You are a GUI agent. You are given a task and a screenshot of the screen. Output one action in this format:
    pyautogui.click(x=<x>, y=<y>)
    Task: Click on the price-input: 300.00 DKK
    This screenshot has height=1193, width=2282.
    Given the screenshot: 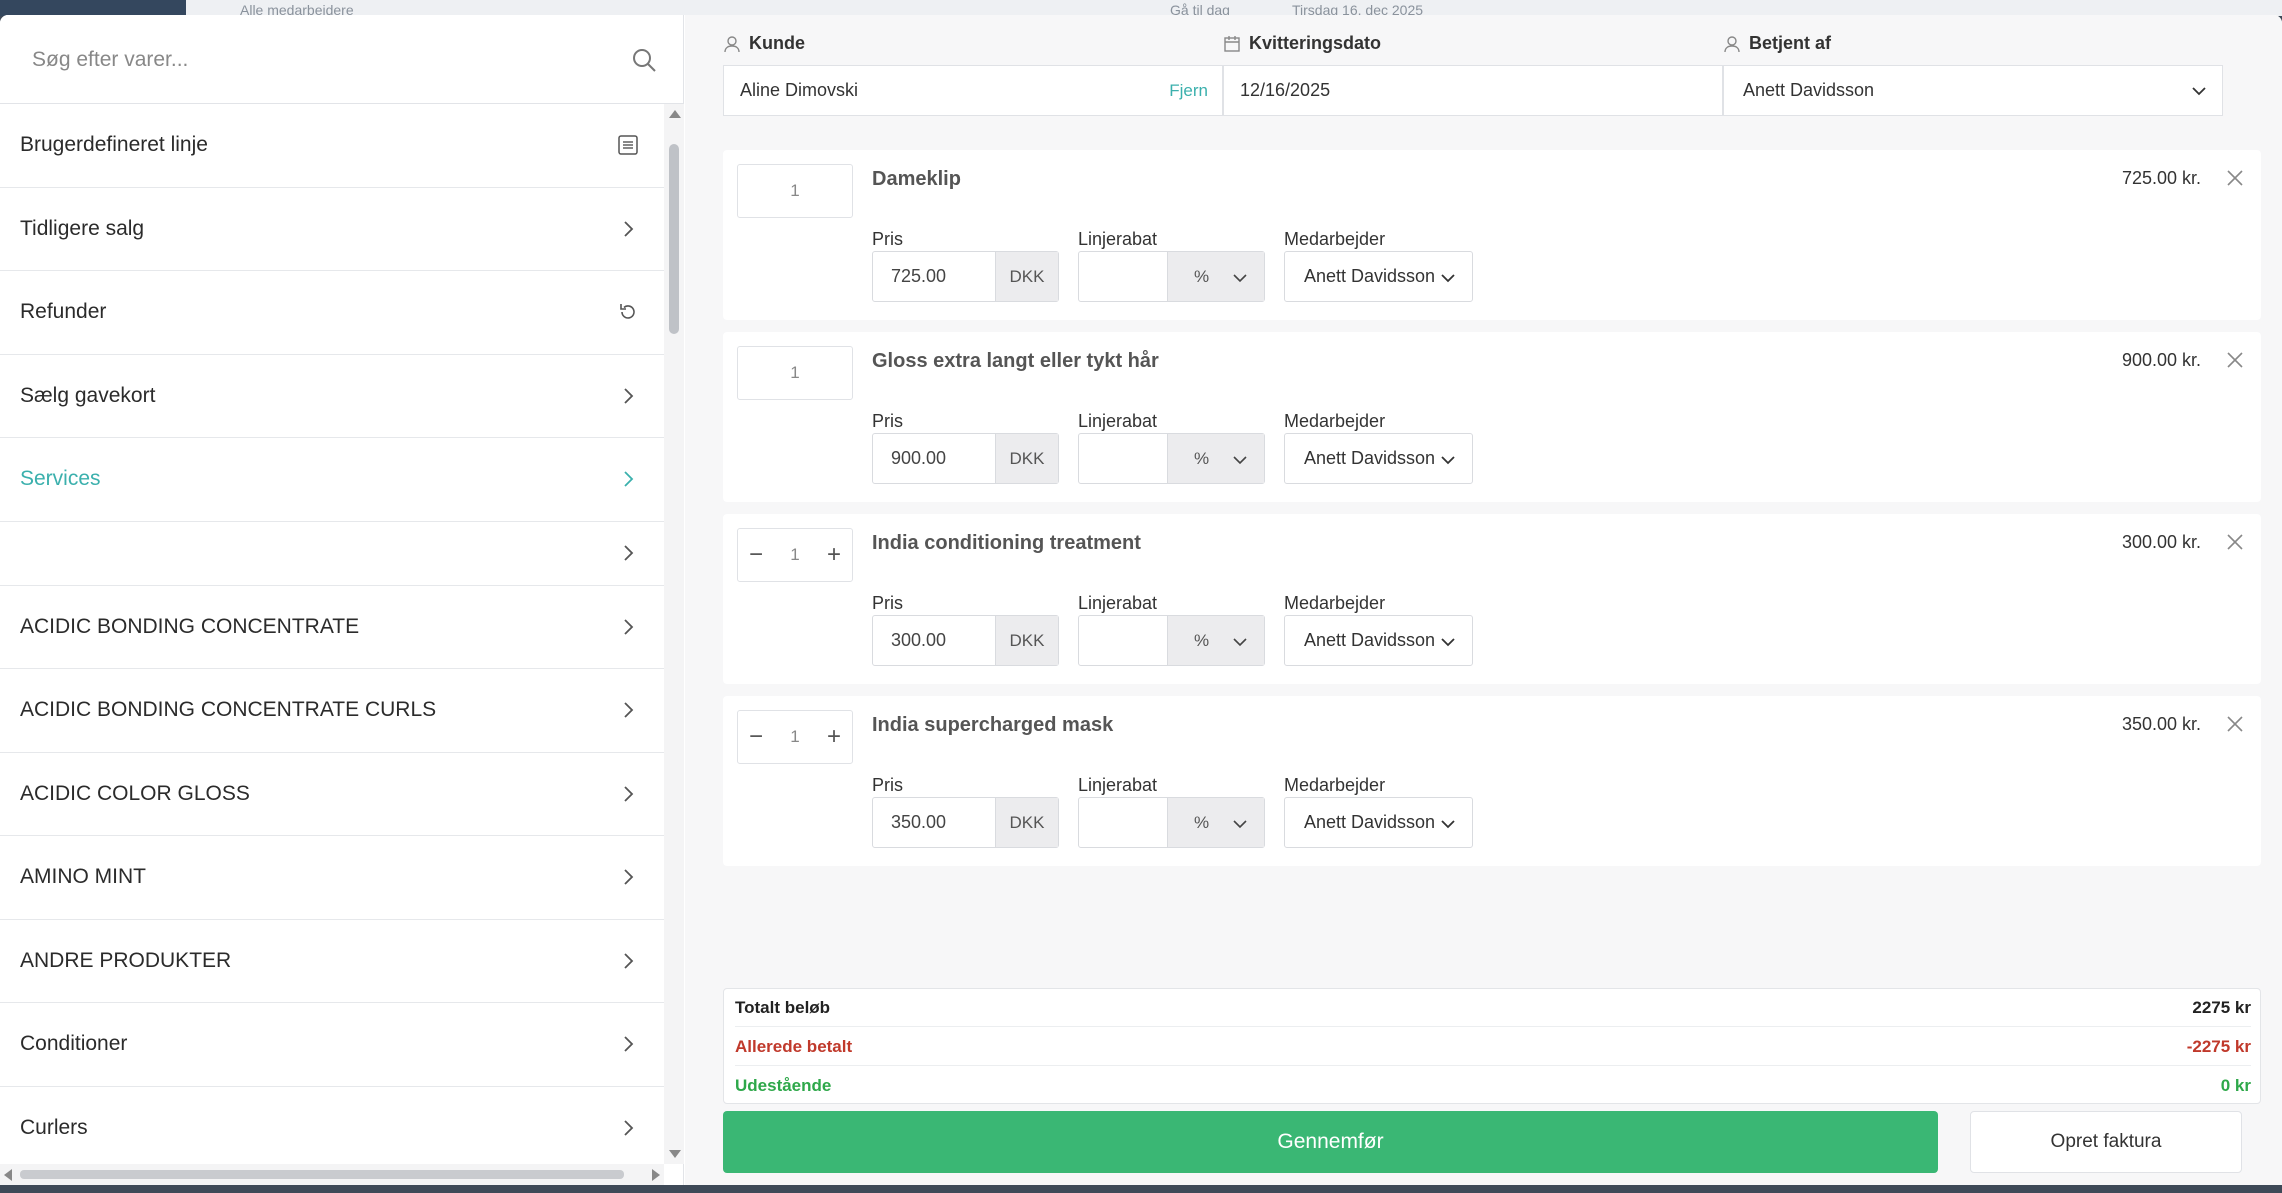 What is the action you would take?
    pyautogui.click(x=965, y=640)
    